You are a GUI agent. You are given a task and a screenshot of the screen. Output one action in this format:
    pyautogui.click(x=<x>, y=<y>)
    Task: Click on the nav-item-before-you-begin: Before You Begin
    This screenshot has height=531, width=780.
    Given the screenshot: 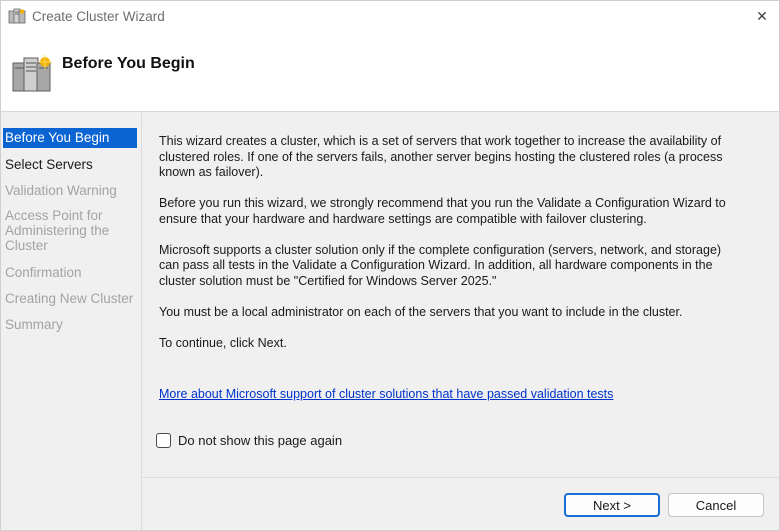 What is the action you would take?
    pyautogui.click(x=70, y=138)
    